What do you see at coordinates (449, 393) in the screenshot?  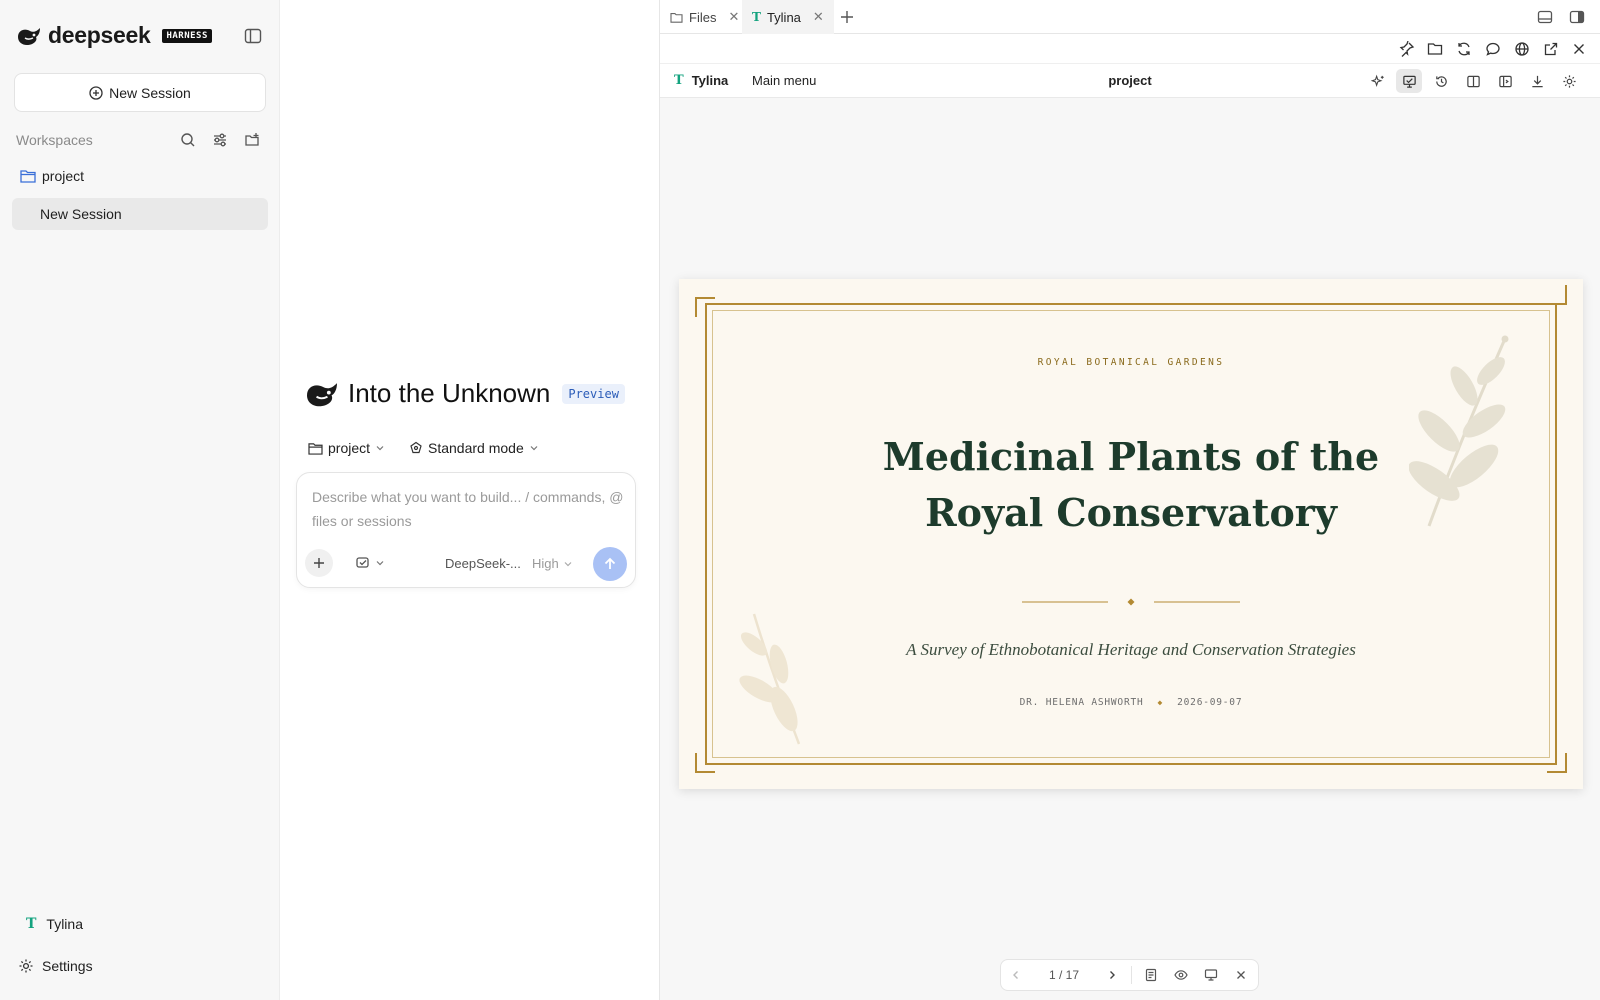 I see `chat-title: Into the Unknown` at bounding box center [449, 393].